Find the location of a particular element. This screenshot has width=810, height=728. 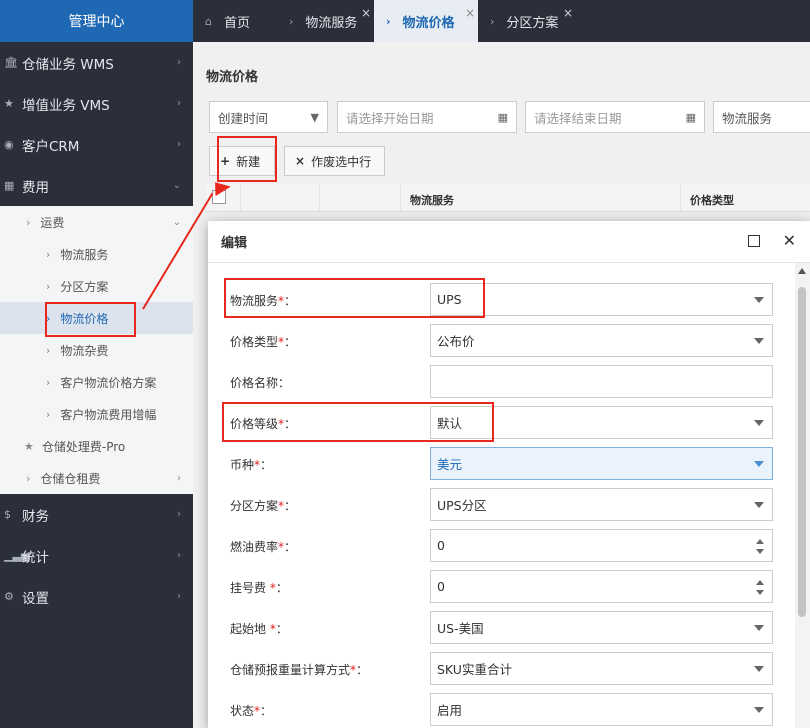

start-date-input: 请选择开始日期 ▦ is located at coordinates (427, 117).